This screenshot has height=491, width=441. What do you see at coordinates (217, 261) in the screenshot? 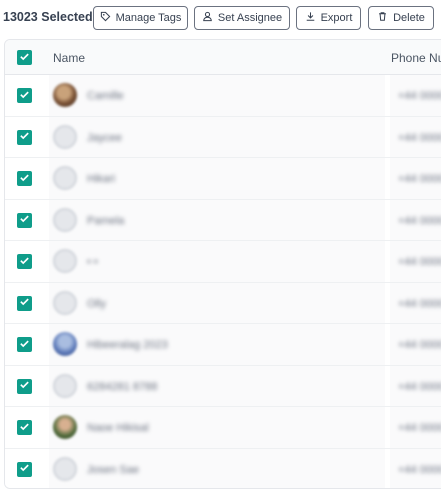
I see `name-cell` at bounding box center [217, 261].